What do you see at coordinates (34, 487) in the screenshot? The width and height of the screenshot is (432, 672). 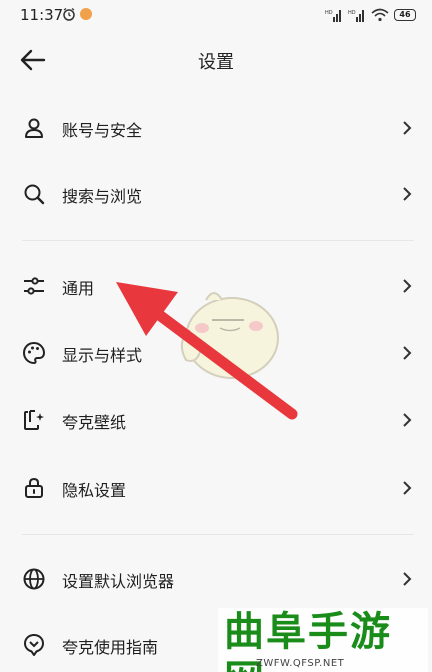 I see `lock-icon` at bounding box center [34, 487].